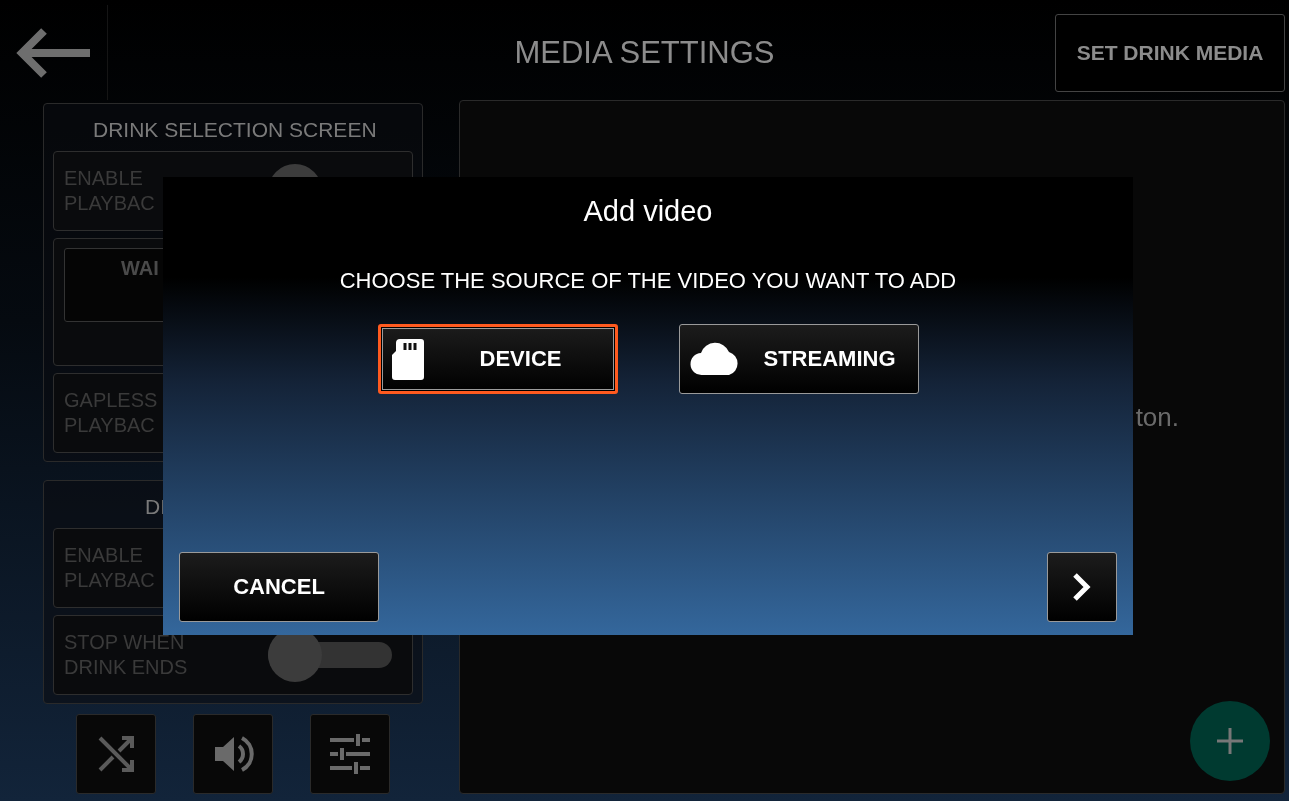  Describe the element at coordinates (279, 587) in the screenshot. I see `cancel-button: CANCEL` at that location.